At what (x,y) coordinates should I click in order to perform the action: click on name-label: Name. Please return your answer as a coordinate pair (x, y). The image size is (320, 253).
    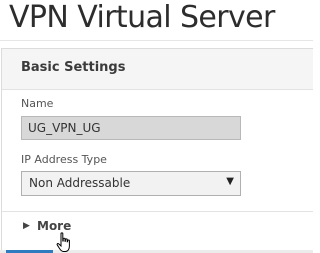
    Looking at the image, I should click on (37, 103).